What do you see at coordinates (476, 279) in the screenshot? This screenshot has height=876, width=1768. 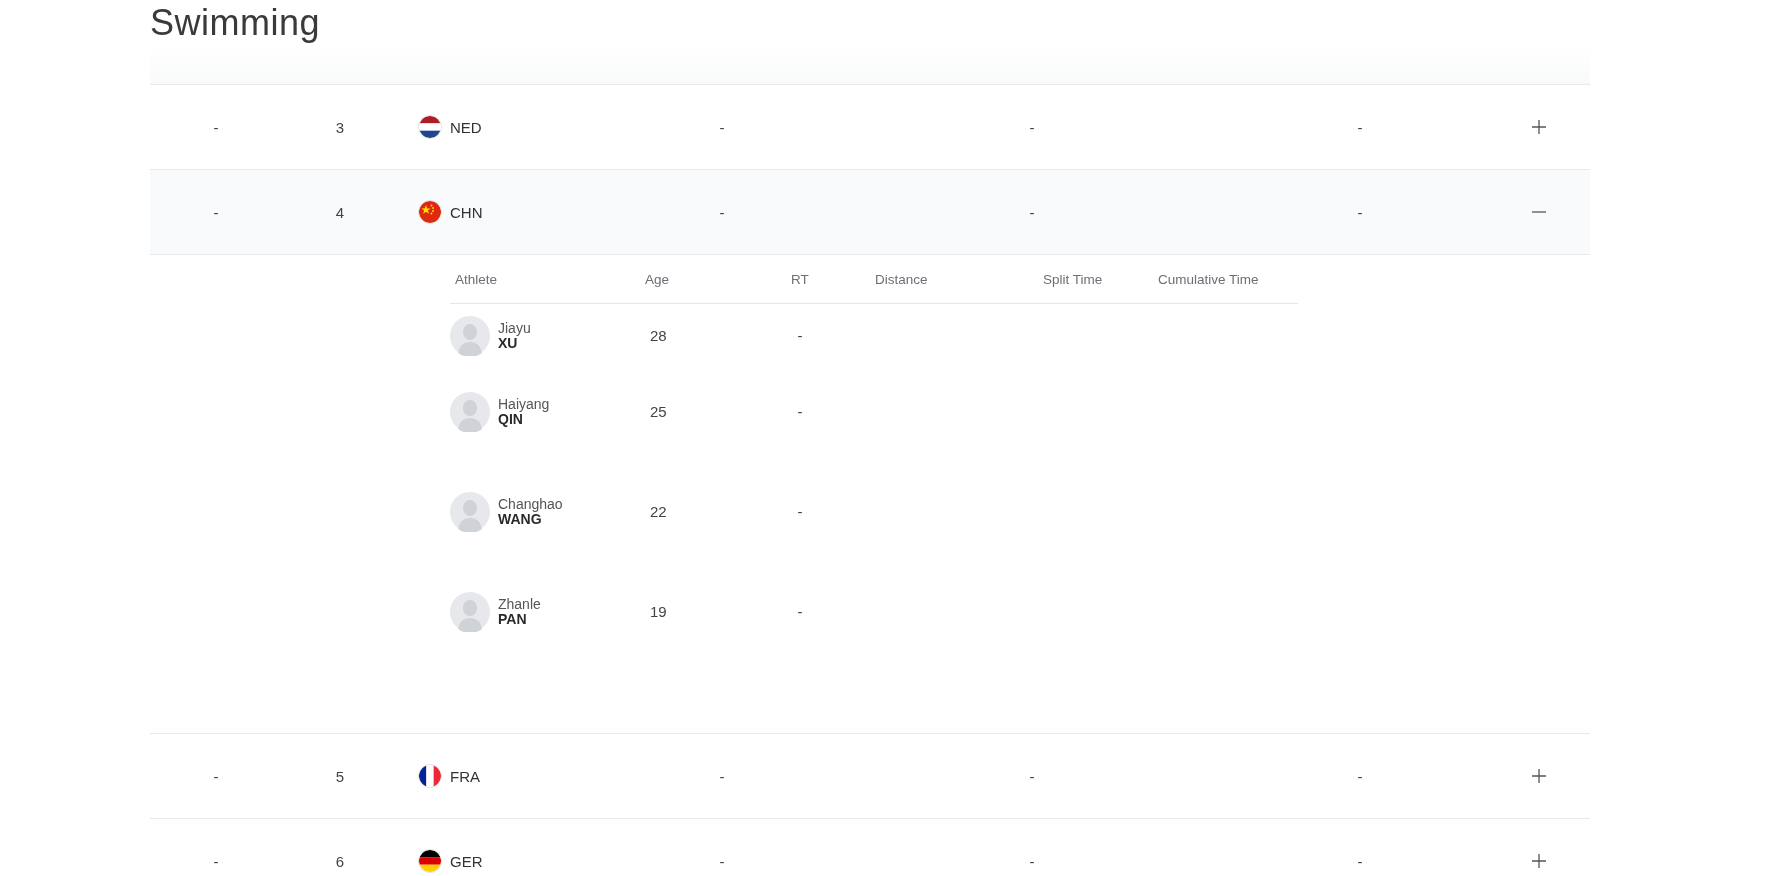 I see `column-header: Athlete` at bounding box center [476, 279].